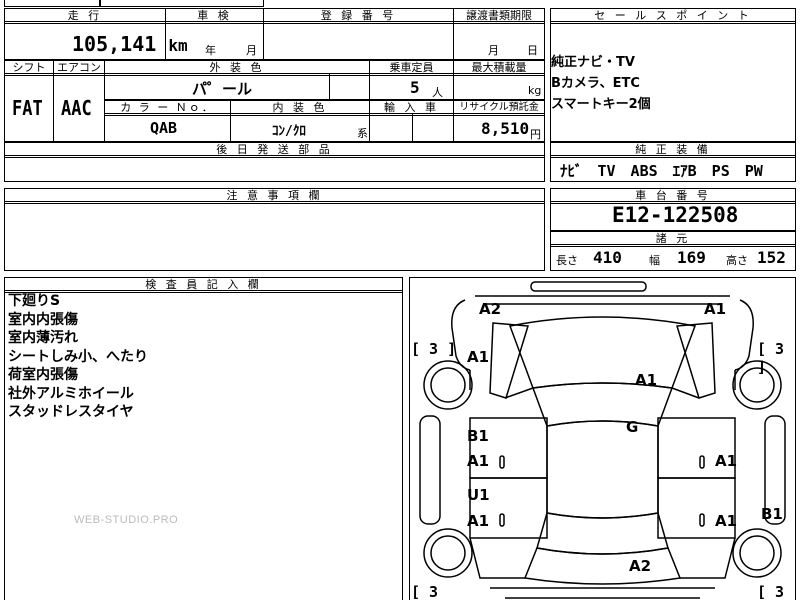  Describe the element at coordinates (654, 260) in the screenshot. I see `width-label: 幅` at that location.